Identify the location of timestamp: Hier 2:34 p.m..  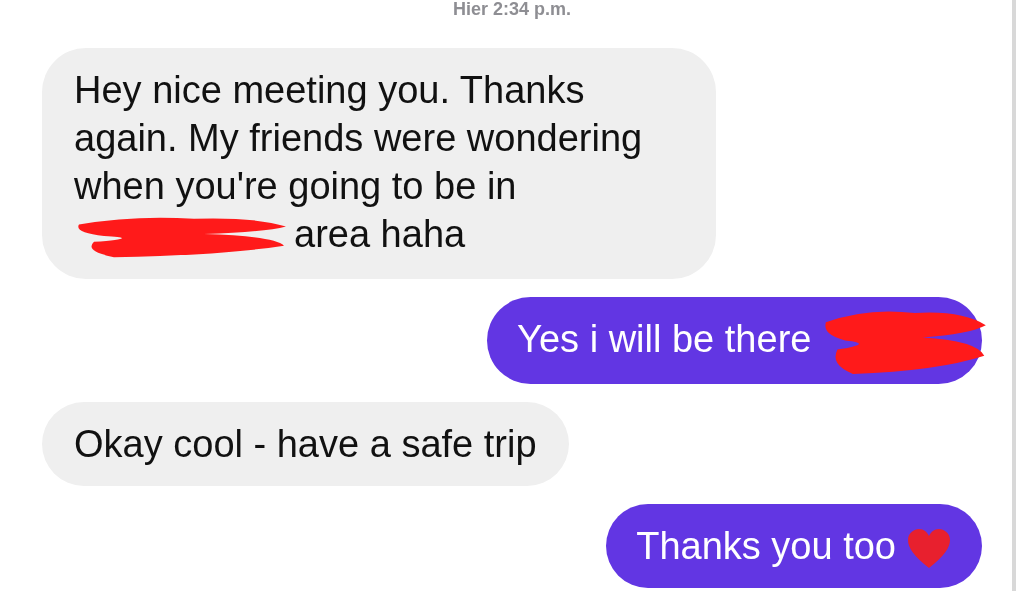
(511, 9).